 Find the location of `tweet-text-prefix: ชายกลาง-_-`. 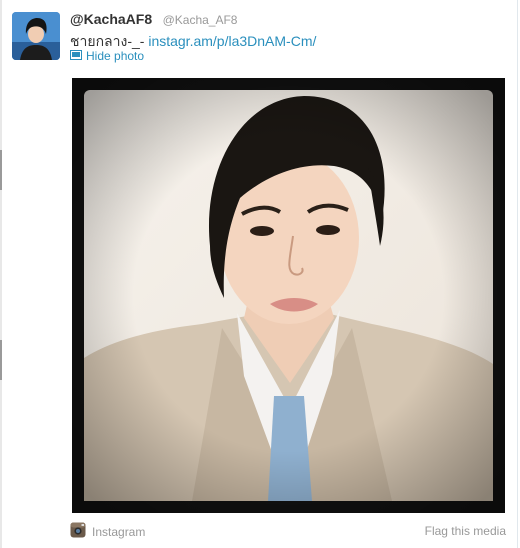

tweet-text-prefix: ชายกลาง-_- is located at coordinates (109, 41).